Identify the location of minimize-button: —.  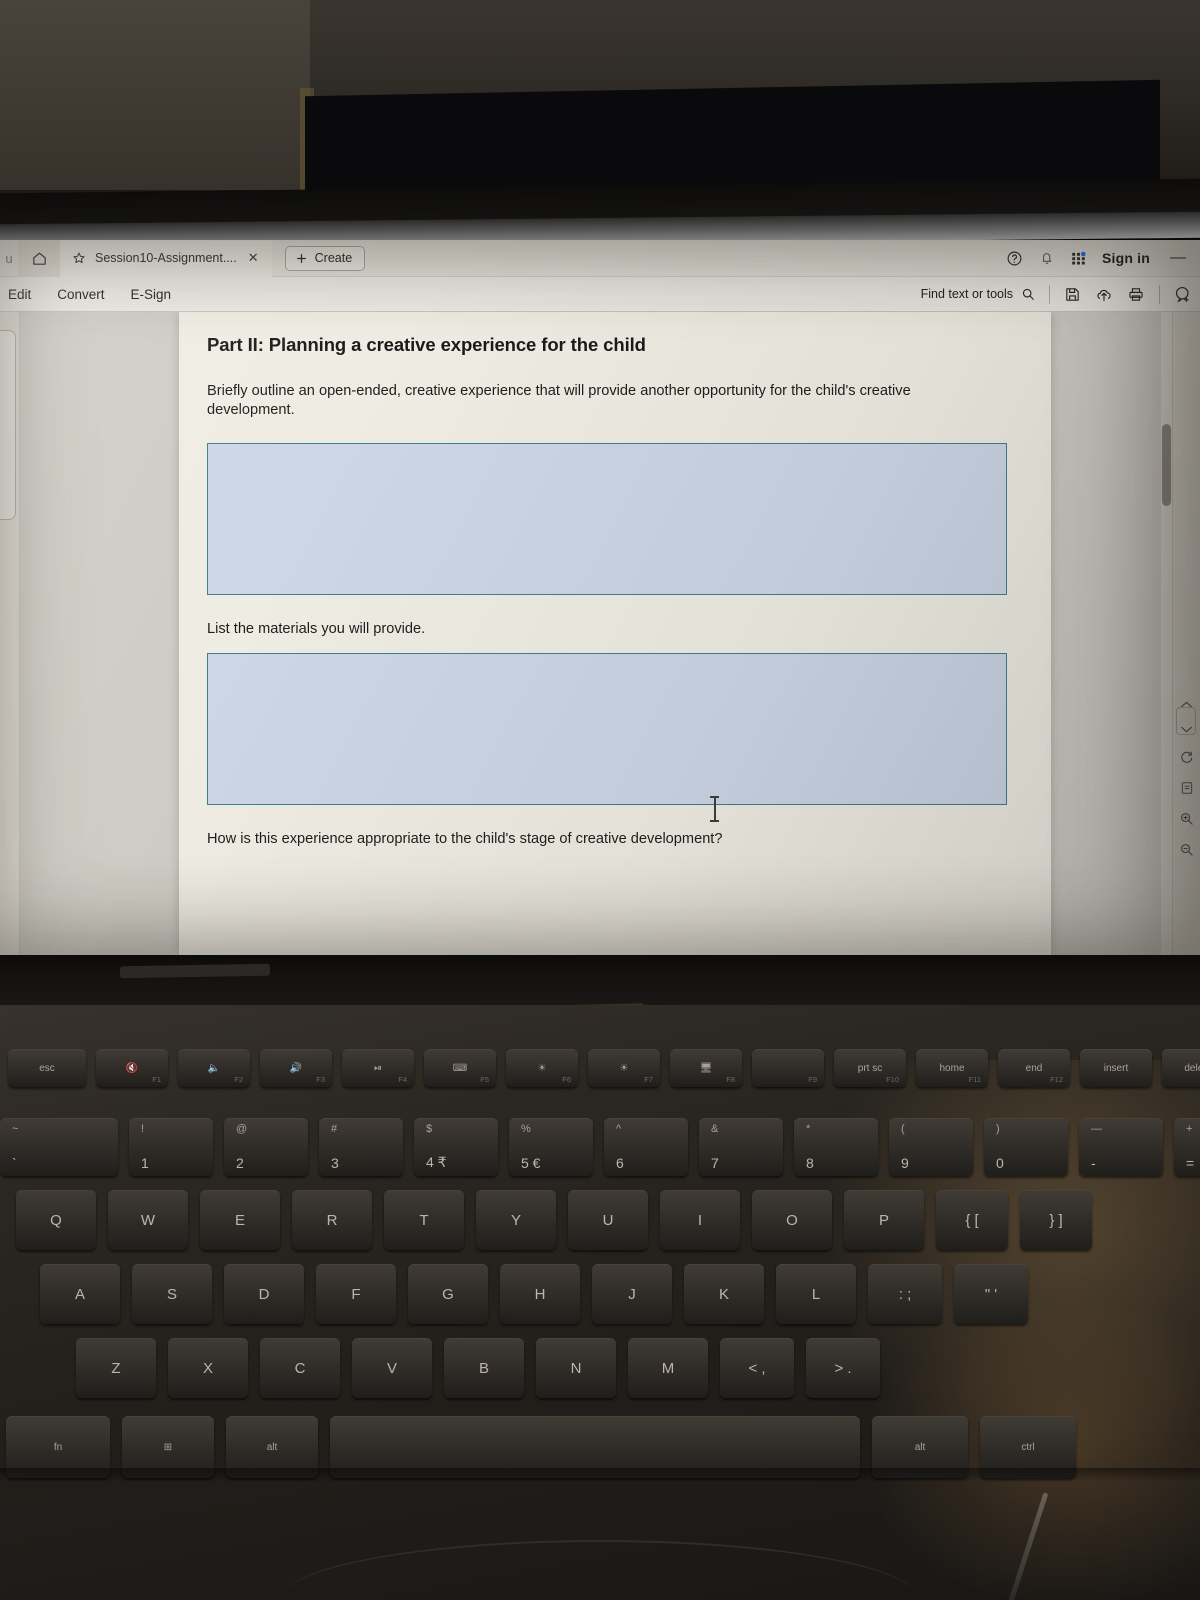
(1178, 258).